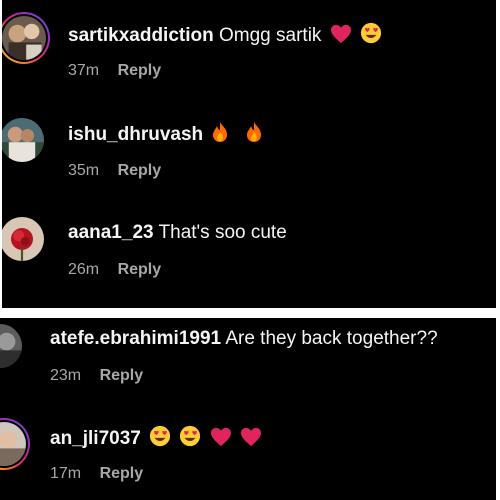 The height and width of the screenshot is (500, 500). What do you see at coordinates (331, 338) in the screenshot?
I see `comment-text: Are they back together??` at bounding box center [331, 338].